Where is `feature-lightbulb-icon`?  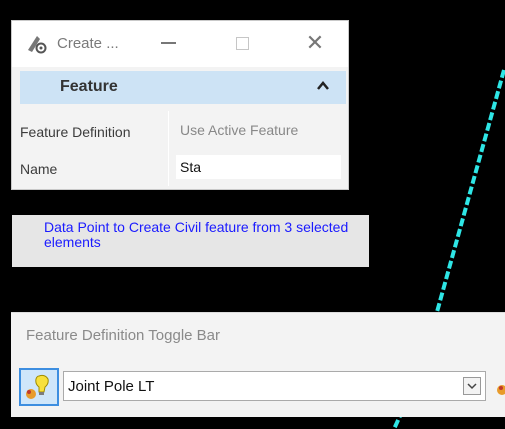 feature-lightbulb-icon is located at coordinates (37, 386).